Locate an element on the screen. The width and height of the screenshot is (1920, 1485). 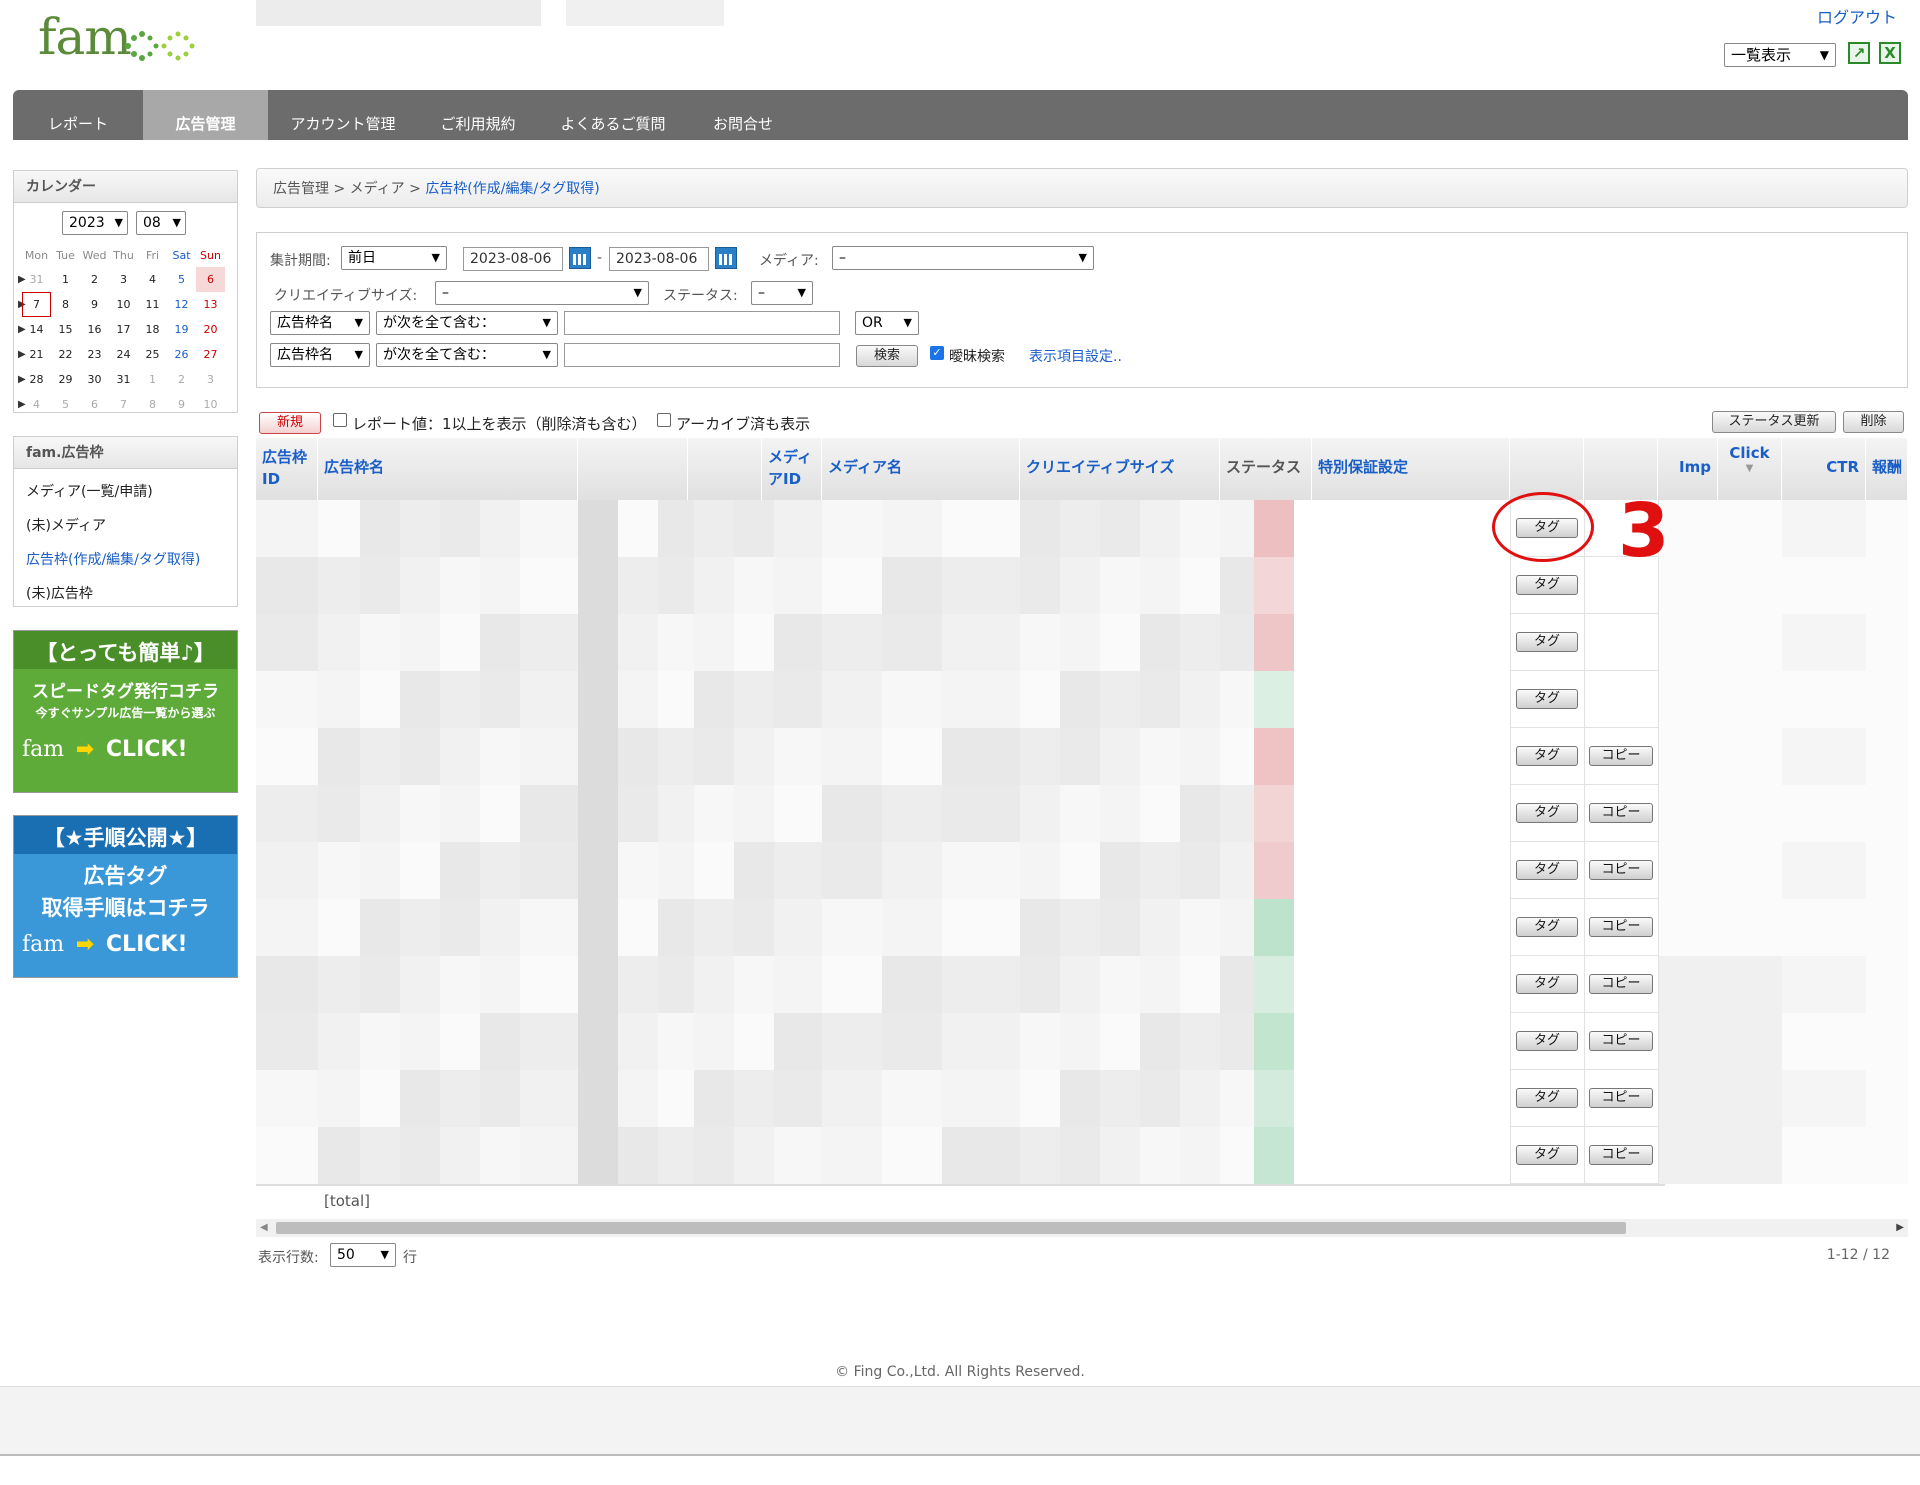
scroll-right-icon: ▶ is located at coordinates (1900, 1227).